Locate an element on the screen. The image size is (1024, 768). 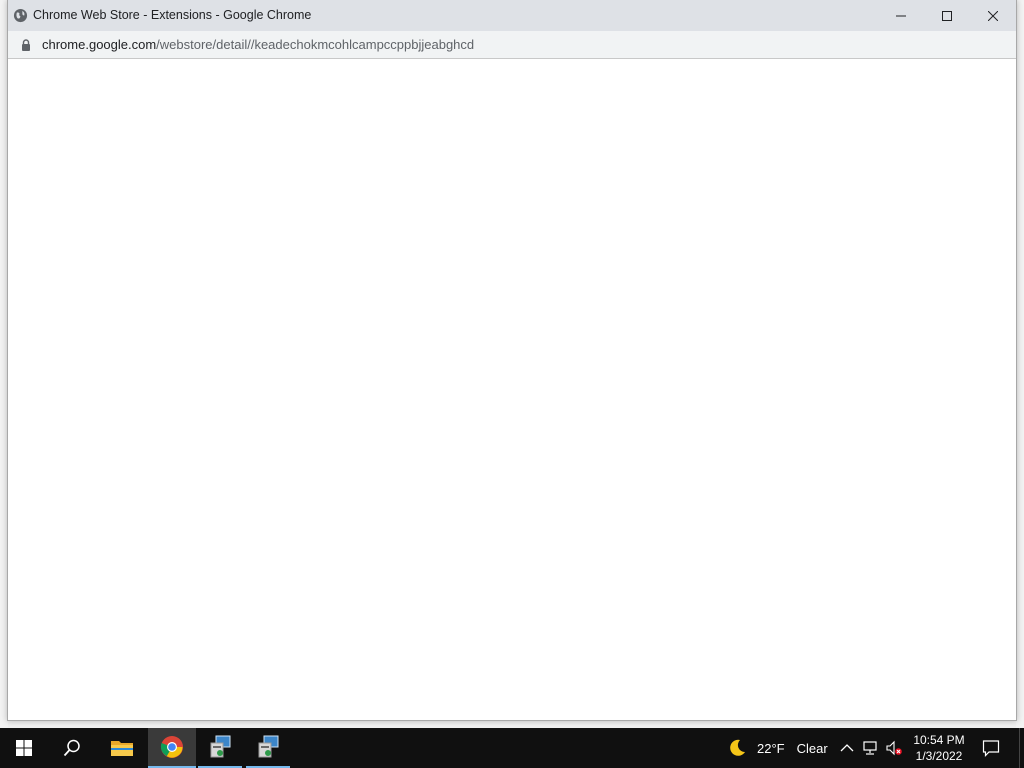
close-icon is located at coordinates (993, 15).